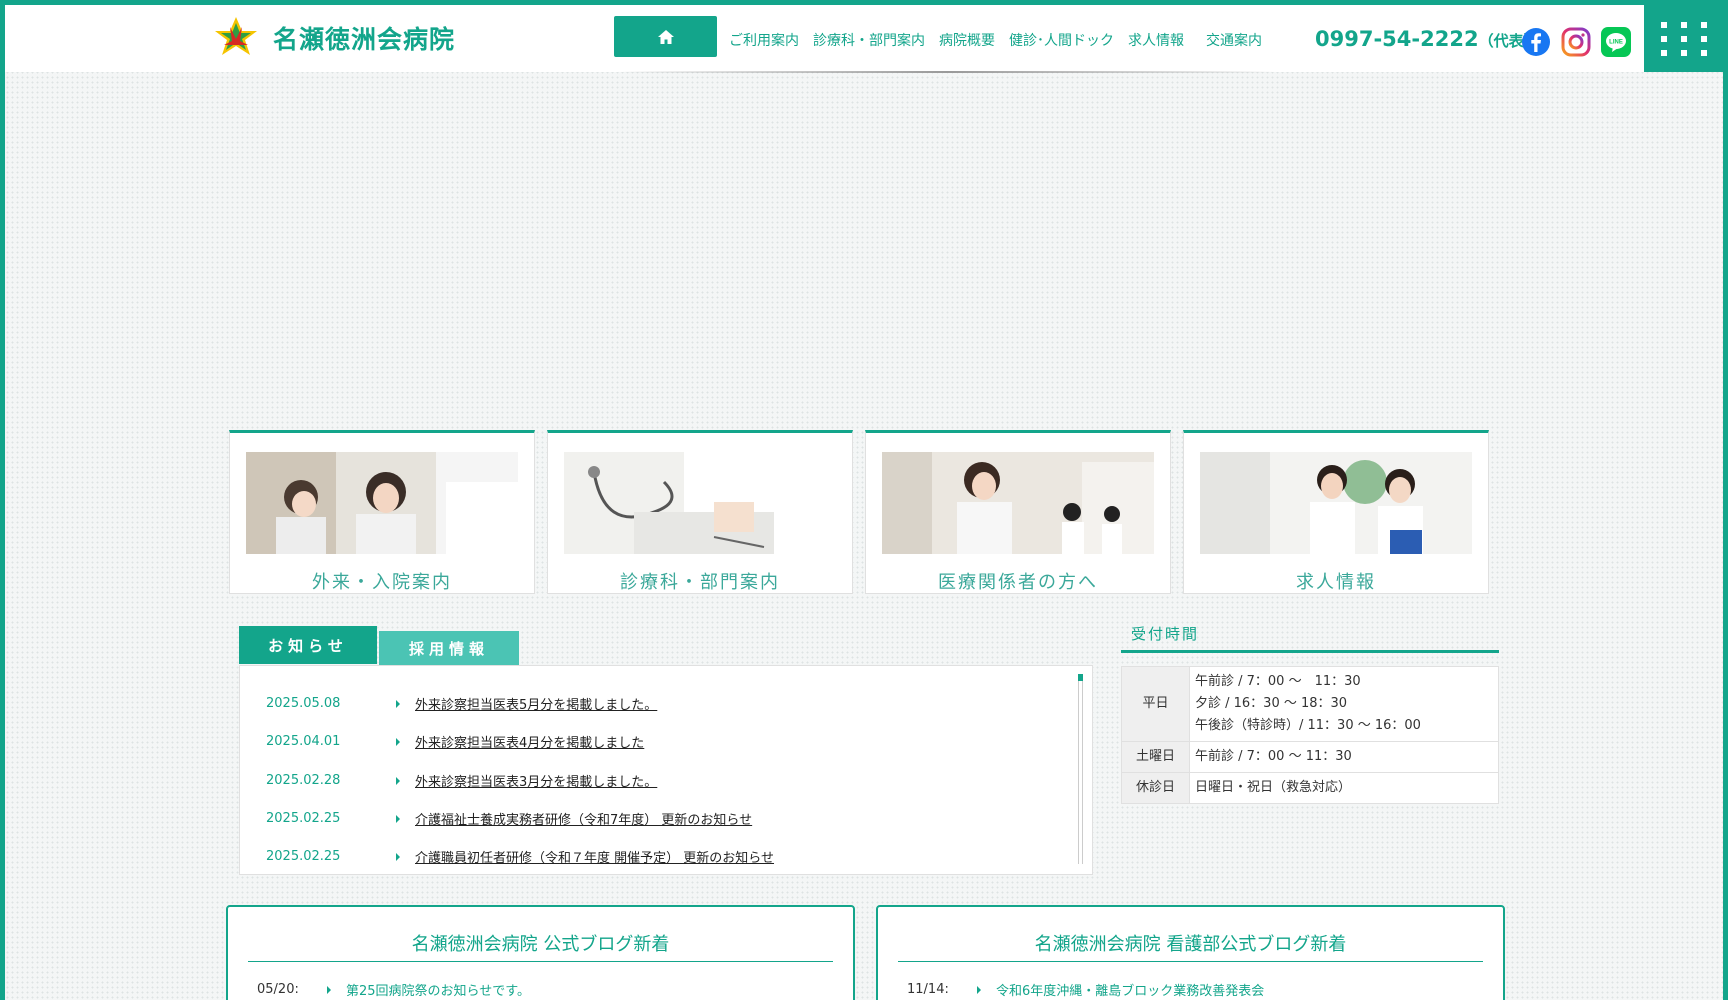  I want to click on nav-item-guide: ご利用案内, so click(764, 40).